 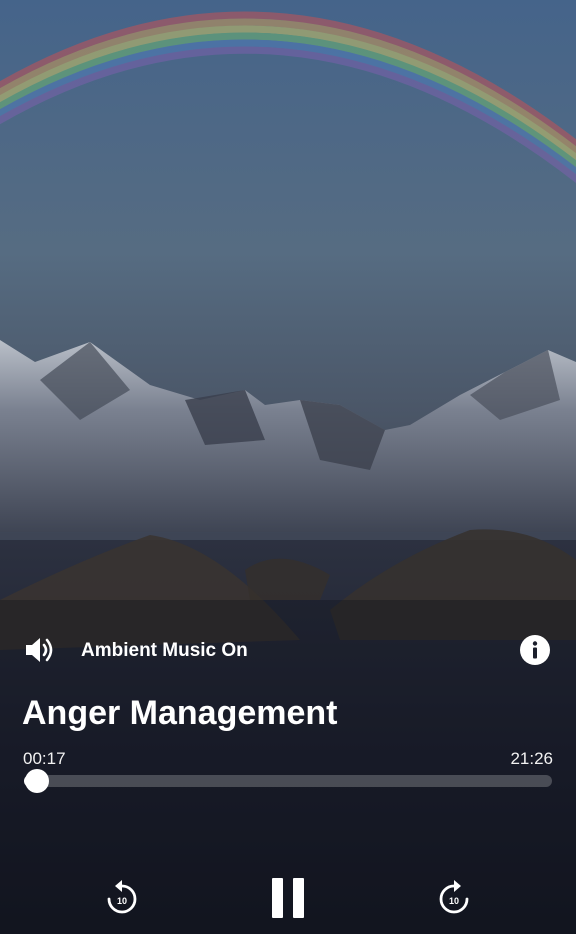 What do you see at coordinates (535, 650) in the screenshot?
I see `info-icon` at bounding box center [535, 650].